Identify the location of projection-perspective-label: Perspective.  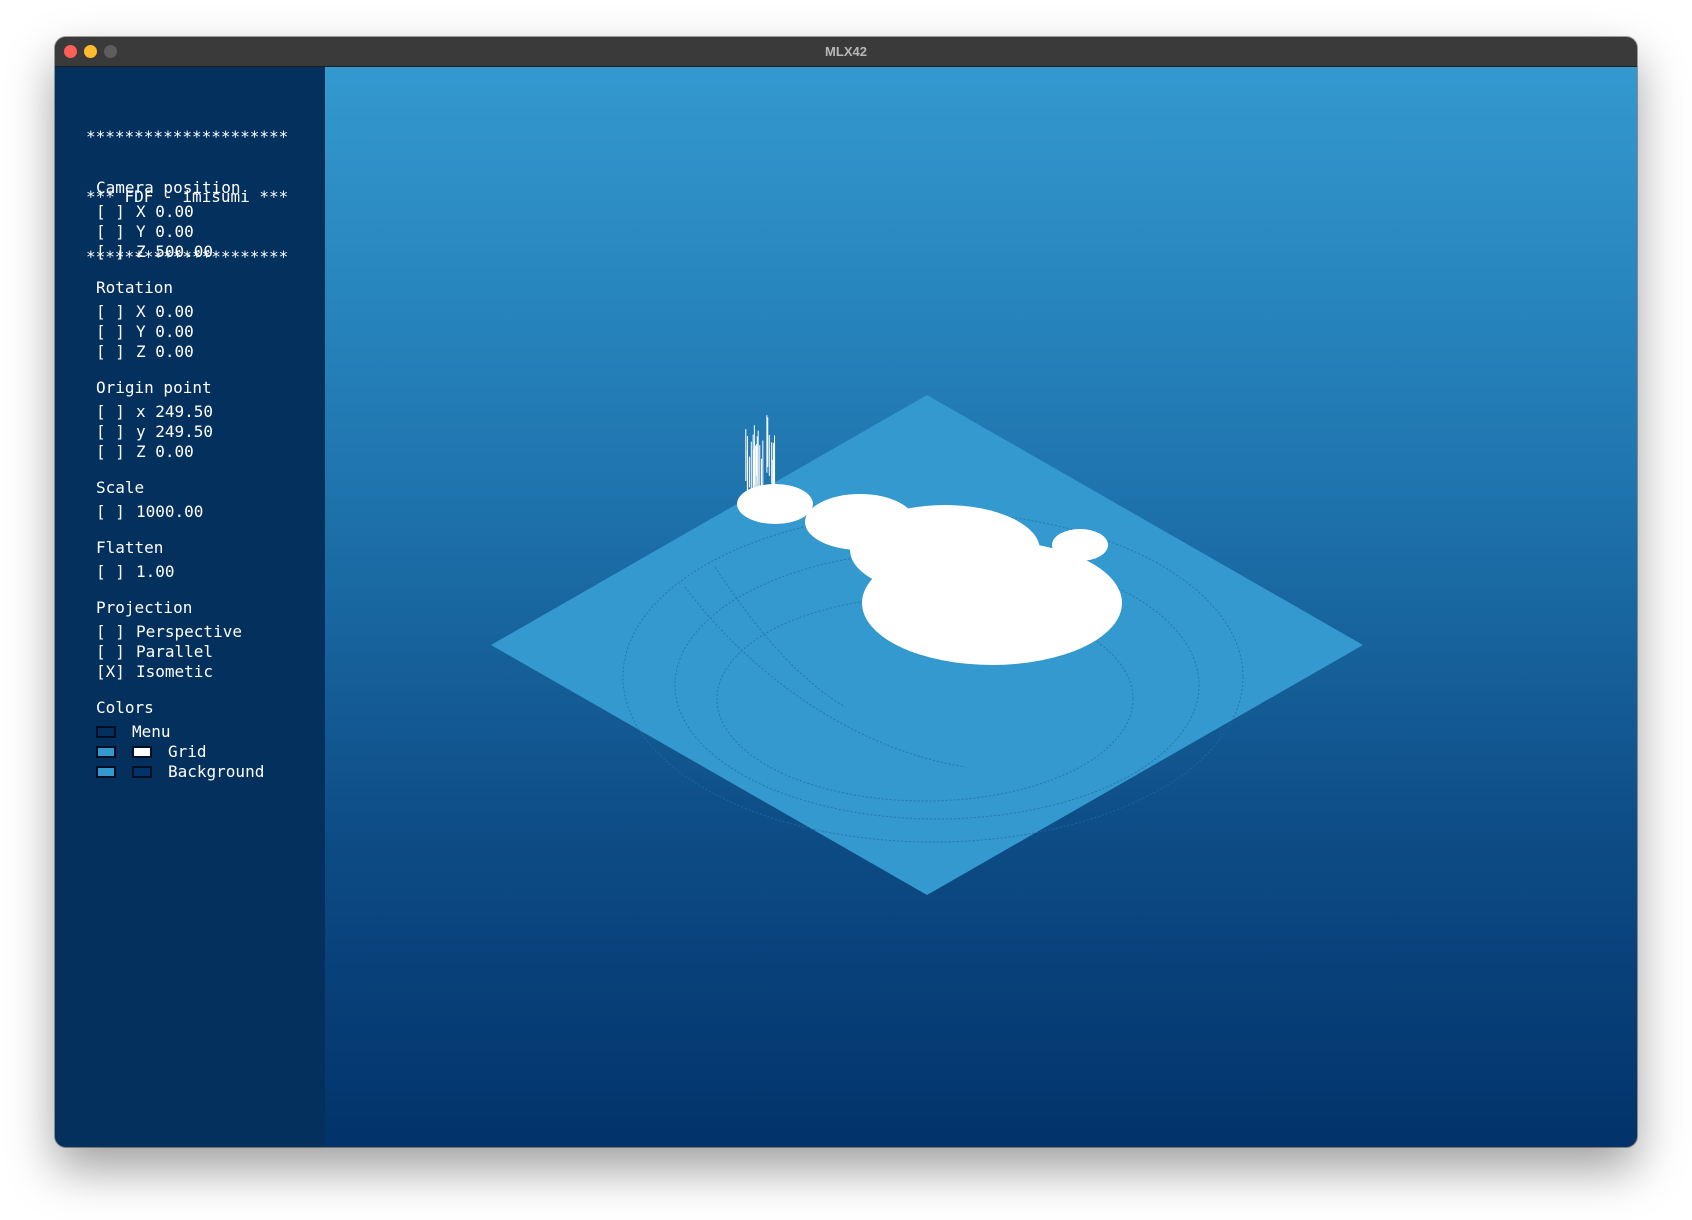
(189, 631).